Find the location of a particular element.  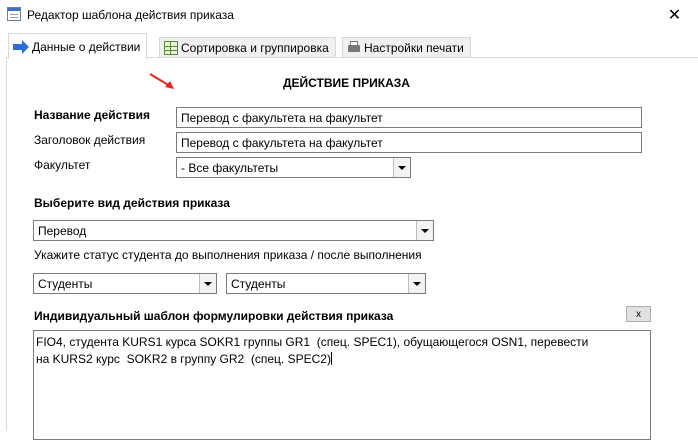

printer-icon is located at coordinates (354, 47).